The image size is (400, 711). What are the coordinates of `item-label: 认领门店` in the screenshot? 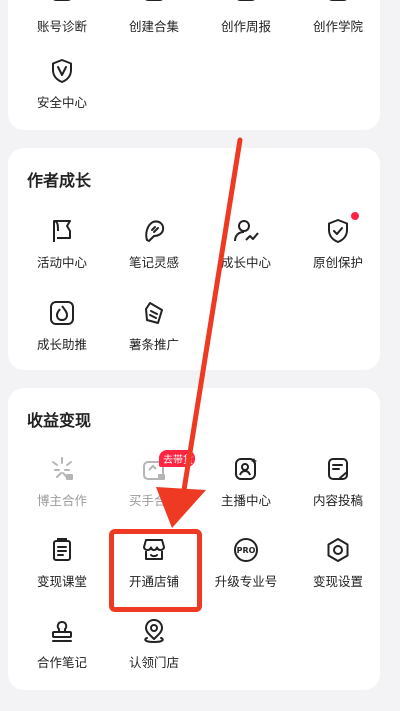 It's located at (153, 662).